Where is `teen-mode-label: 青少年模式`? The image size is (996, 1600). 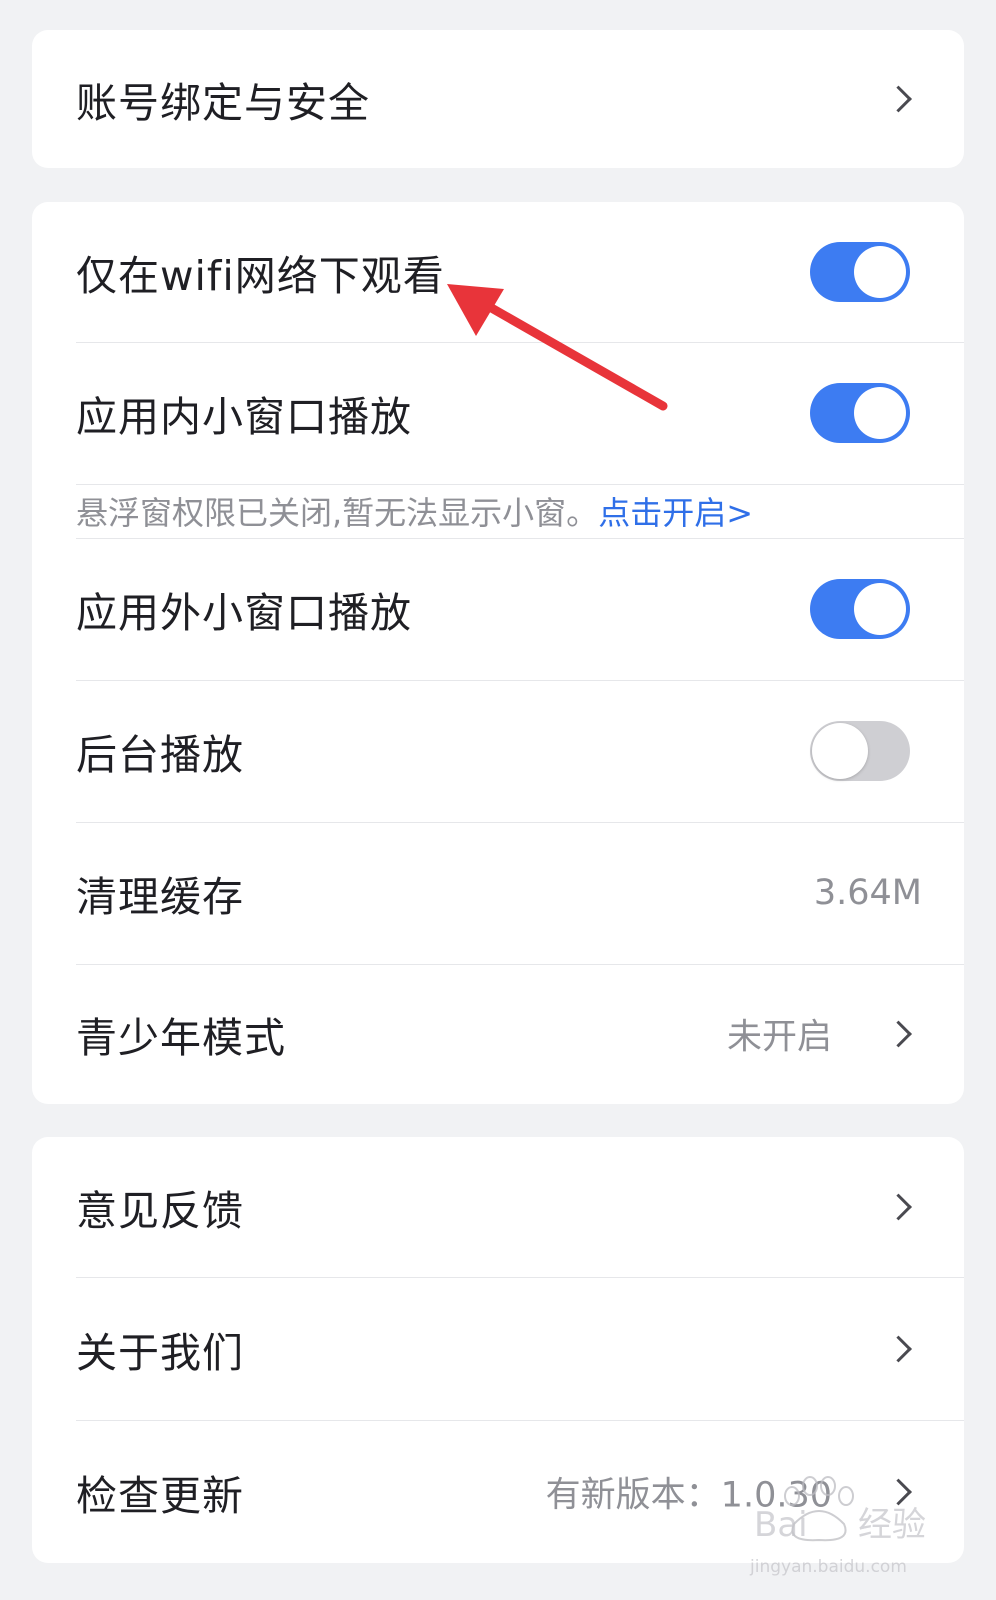 teen-mode-label: 青少年模式 is located at coordinates (181, 1038).